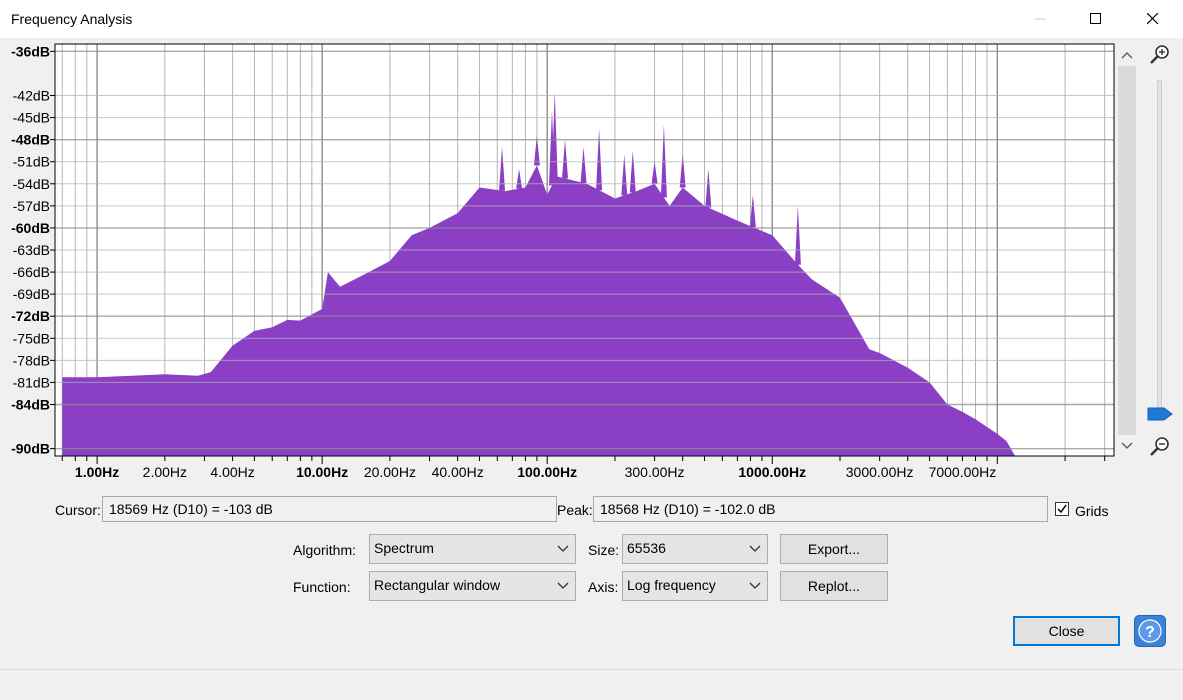 The height and width of the screenshot is (700, 1183). I want to click on db-tick-label: -57dB, so click(31, 206).